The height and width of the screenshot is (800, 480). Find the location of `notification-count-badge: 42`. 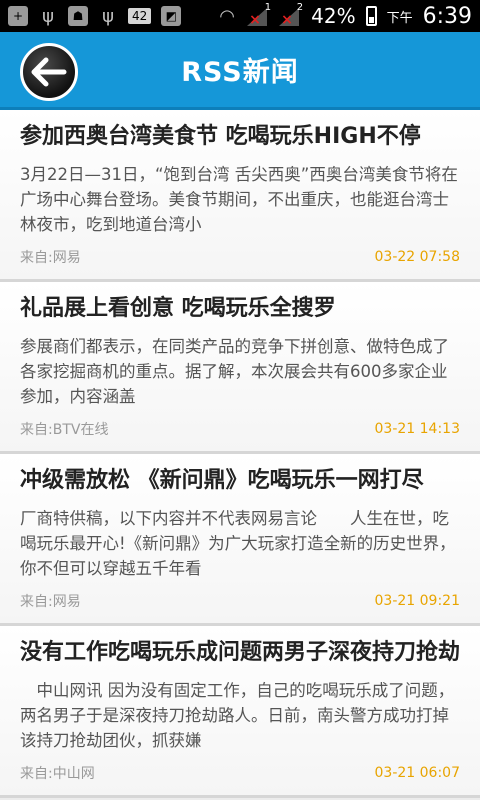

notification-count-badge: 42 is located at coordinates (140, 16).